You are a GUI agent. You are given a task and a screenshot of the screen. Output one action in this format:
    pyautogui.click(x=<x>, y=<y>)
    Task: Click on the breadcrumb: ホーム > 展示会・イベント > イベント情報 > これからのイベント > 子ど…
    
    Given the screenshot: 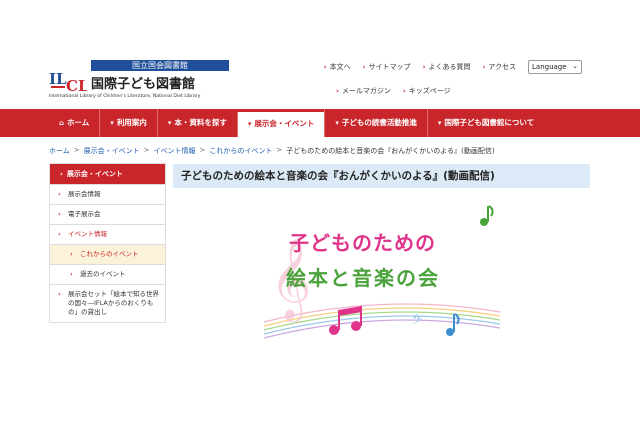 What is the action you would take?
    pyautogui.click(x=272, y=151)
    